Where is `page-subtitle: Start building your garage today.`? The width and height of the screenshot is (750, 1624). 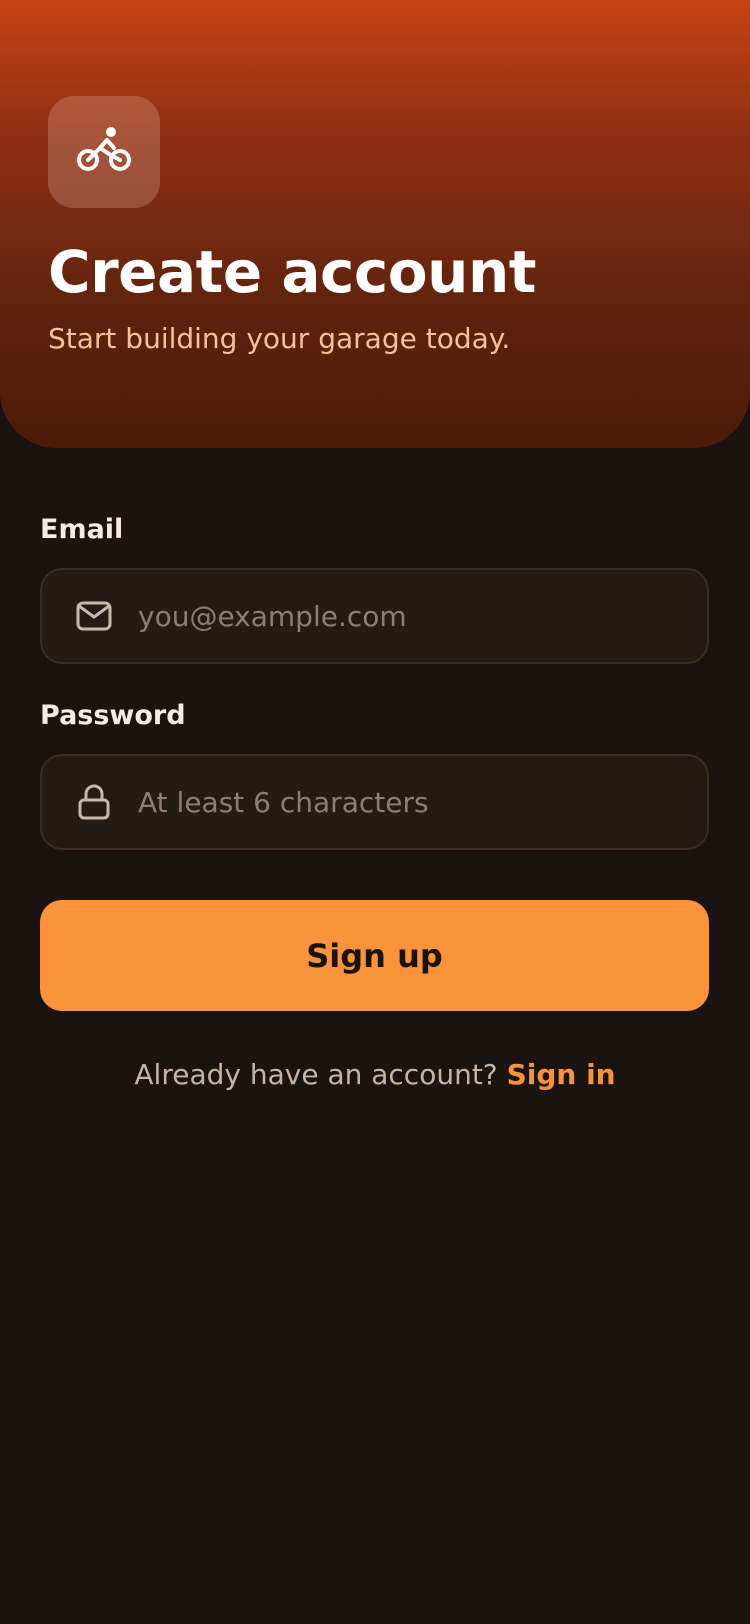 page-subtitle: Start building your garage today. is located at coordinates (279, 338).